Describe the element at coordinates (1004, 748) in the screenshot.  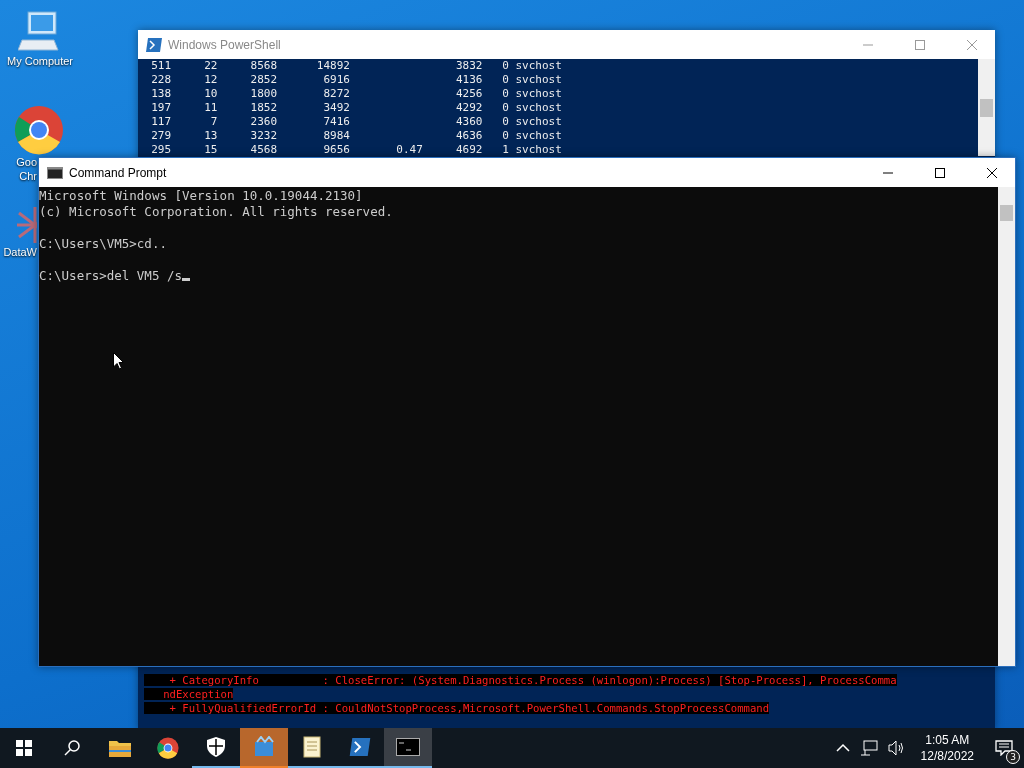
I see `notification-icon` at that location.